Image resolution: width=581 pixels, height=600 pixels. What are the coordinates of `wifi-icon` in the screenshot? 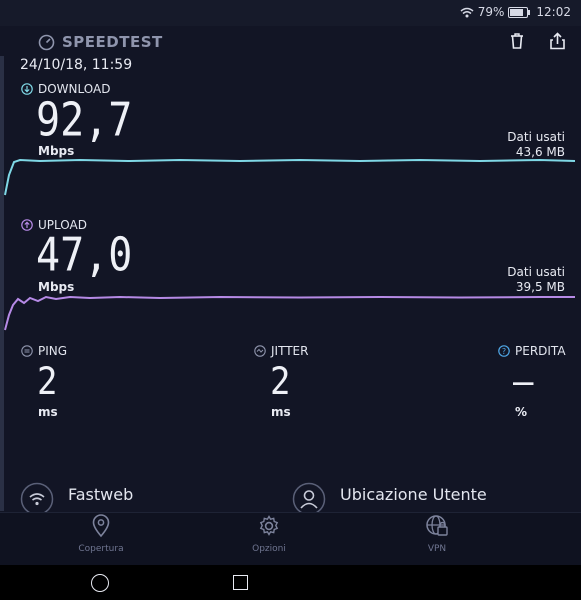 It's located at (467, 12).